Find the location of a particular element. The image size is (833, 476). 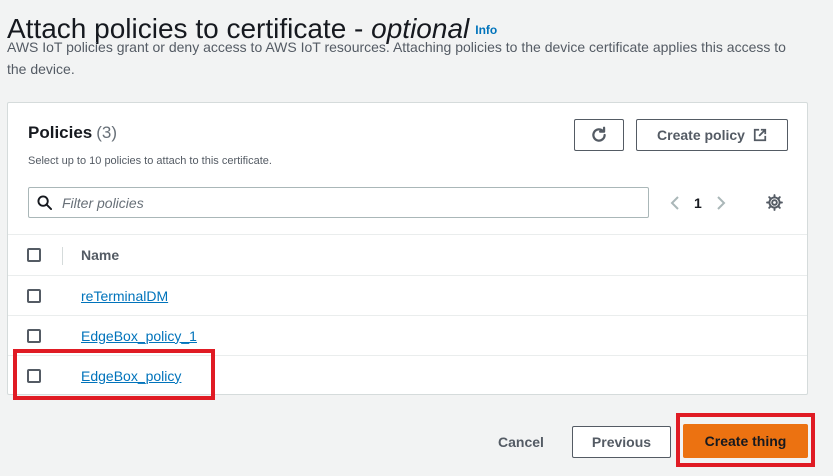

table-row: EdgeBox_policy_1 is located at coordinates (407, 335).